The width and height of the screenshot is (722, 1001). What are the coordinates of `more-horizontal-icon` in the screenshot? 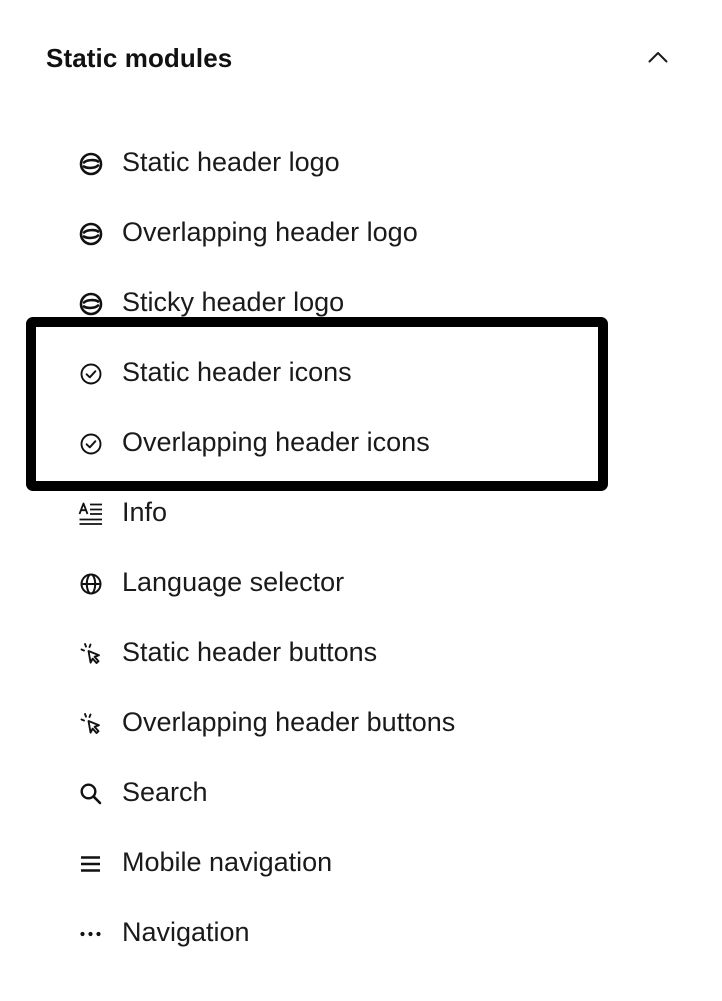 It's located at (91, 934).